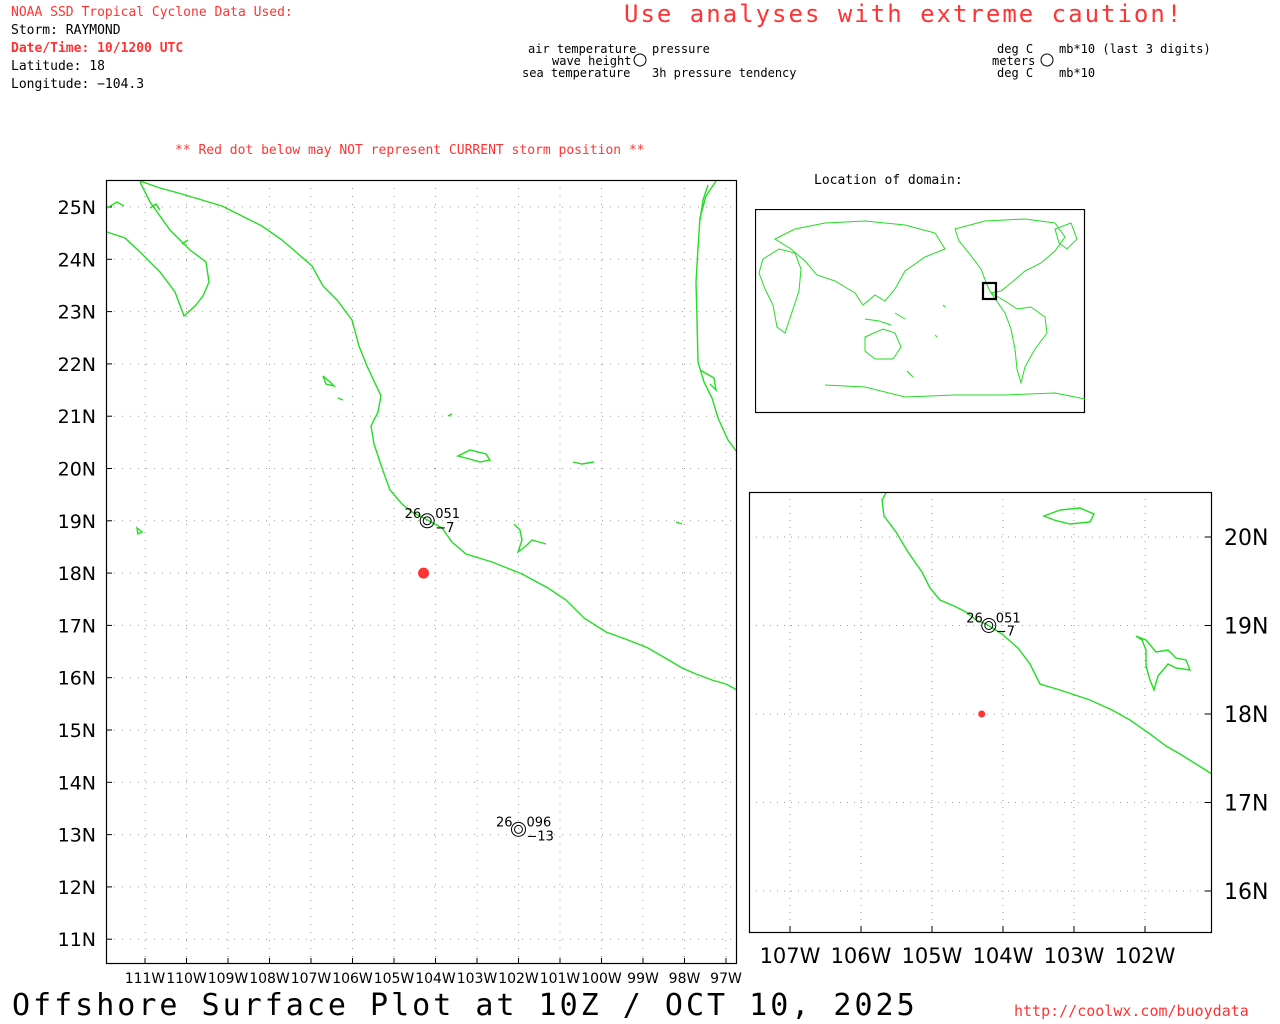  I want to click on inset-map-latitude-labels: 20N 19N 18N 17N 16N, so click(1246, 715).